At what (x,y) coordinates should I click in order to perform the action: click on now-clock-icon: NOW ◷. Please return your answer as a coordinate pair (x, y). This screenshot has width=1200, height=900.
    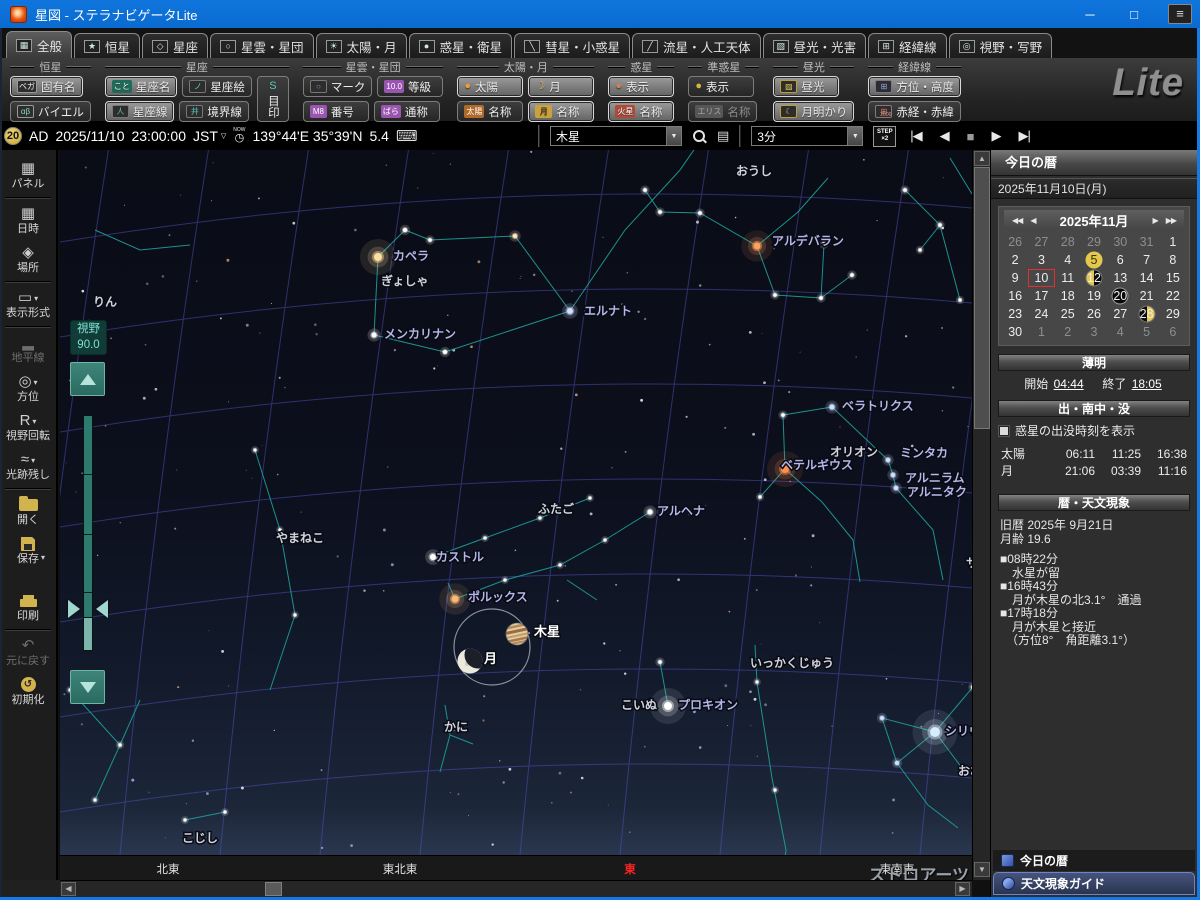
    Looking at the image, I should click on (239, 136).